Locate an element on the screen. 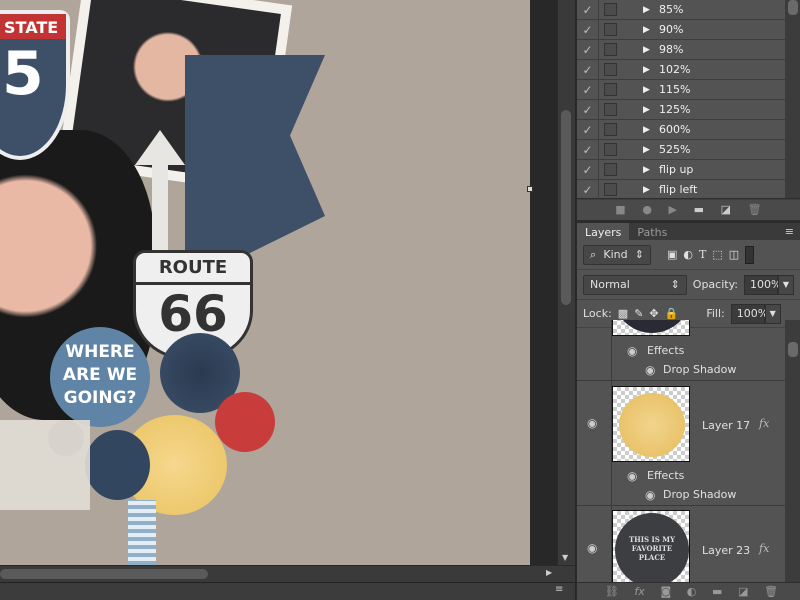  vertical-scrollbar: ▼ is located at coordinates (566, 282).